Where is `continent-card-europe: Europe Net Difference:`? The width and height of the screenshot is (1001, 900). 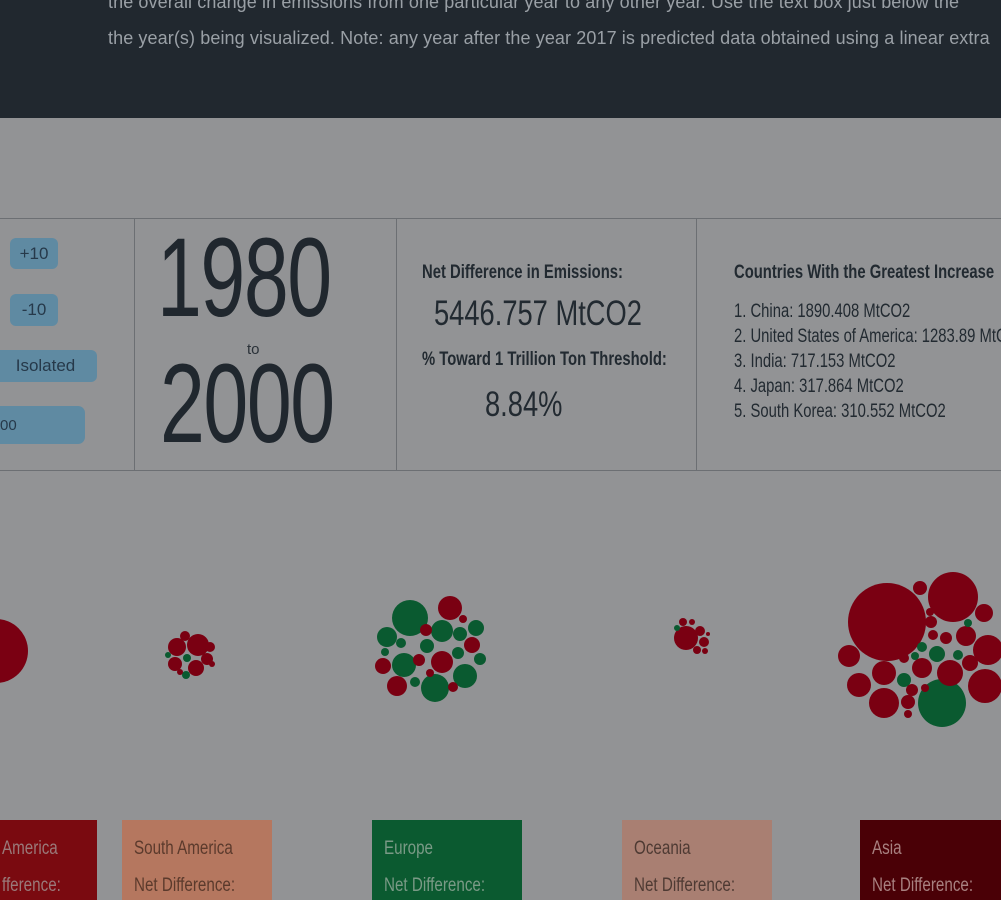 continent-card-europe: Europe Net Difference: is located at coordinates (447, 860).